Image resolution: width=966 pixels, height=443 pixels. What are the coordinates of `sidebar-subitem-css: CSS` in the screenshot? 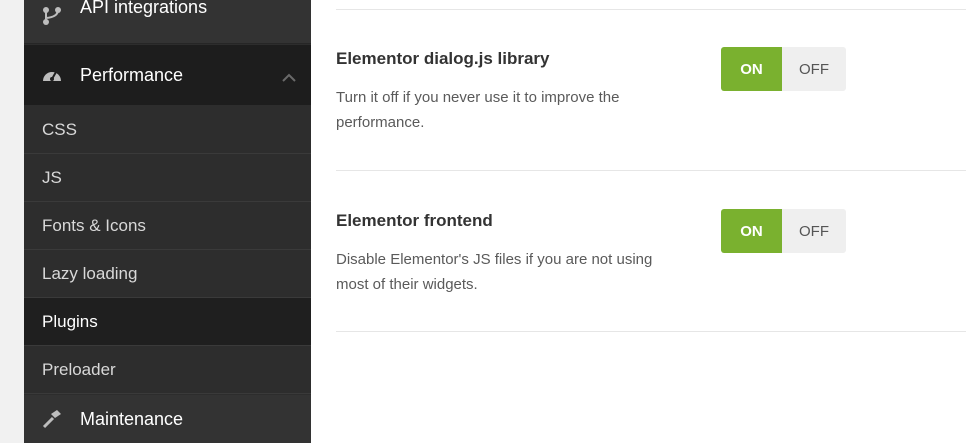 It's located at (167, 130).